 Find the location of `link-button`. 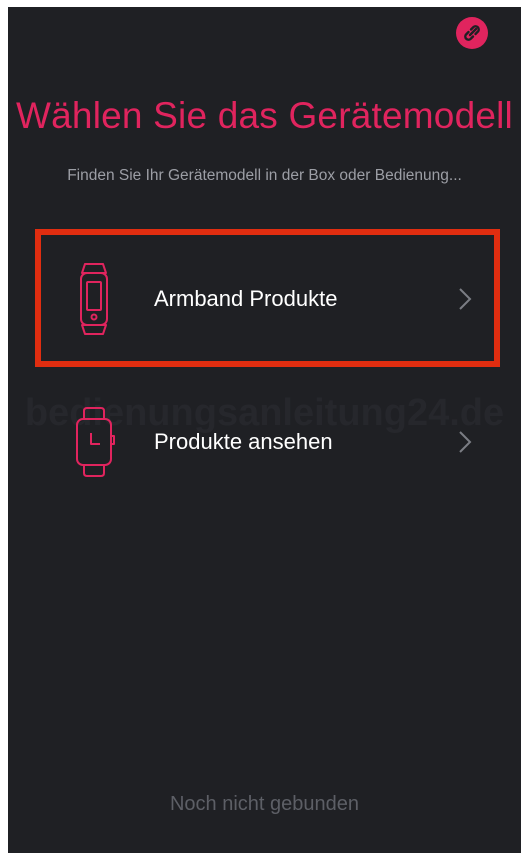

link-button is located at coordinates (472, 33).